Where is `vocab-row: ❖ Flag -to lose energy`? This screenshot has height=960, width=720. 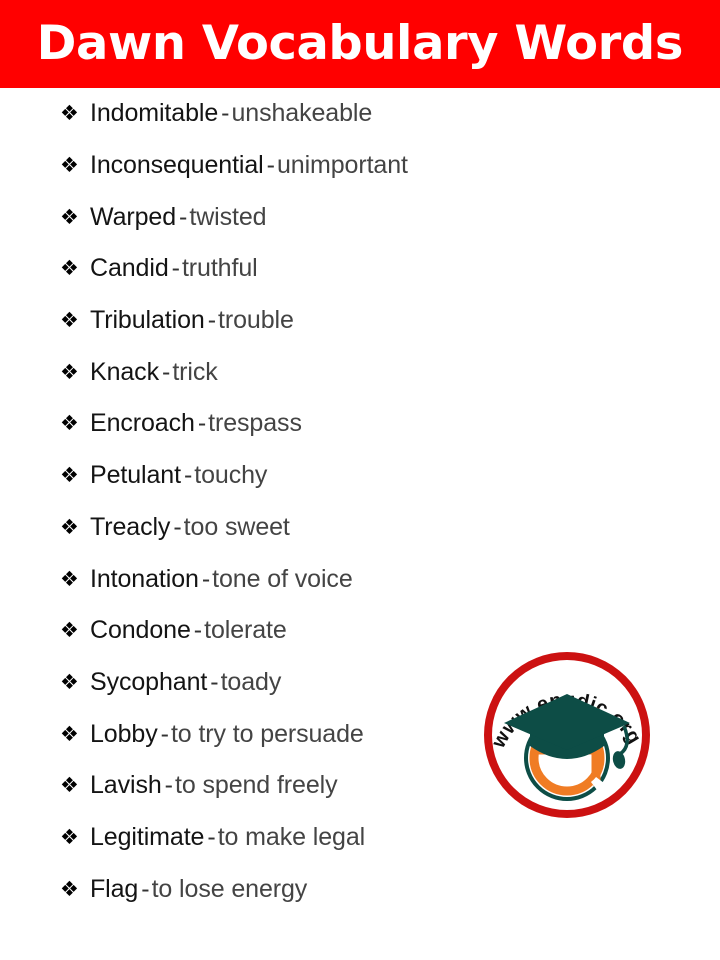
vocab-row: ❖ Flag -to lose energy is located at coordinates (360, 889).